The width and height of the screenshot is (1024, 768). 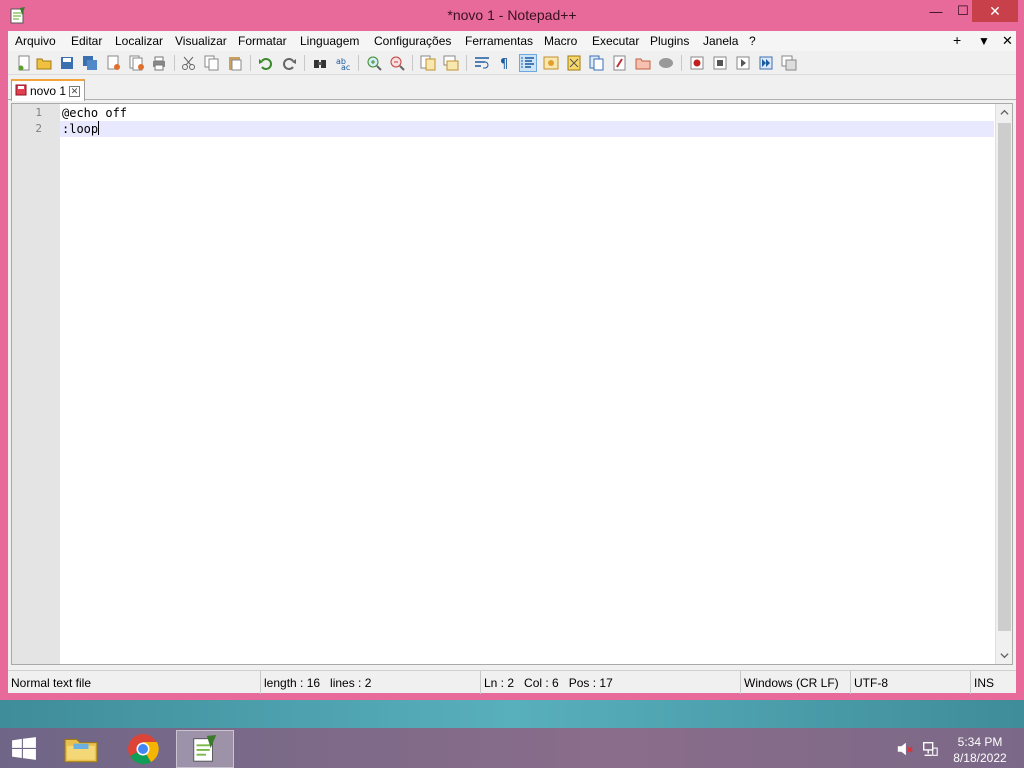 I want to click on tab-novo-1: novo 1 ✕, so click(x=48, y=90).